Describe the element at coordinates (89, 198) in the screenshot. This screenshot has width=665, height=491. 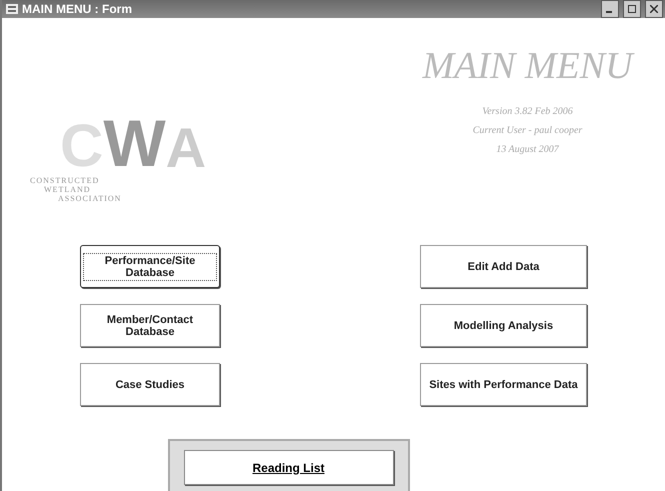
I see `logo-caption: ASSOCIATION` at that location.